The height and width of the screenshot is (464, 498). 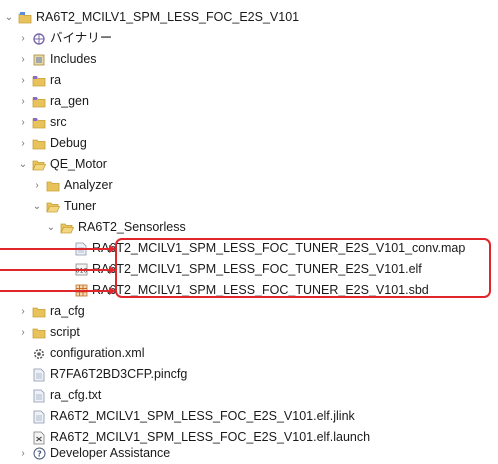 I want to click on tree-item-label: R7FA6T2BD3CFP.pincfg, so click(x=119, y=374).